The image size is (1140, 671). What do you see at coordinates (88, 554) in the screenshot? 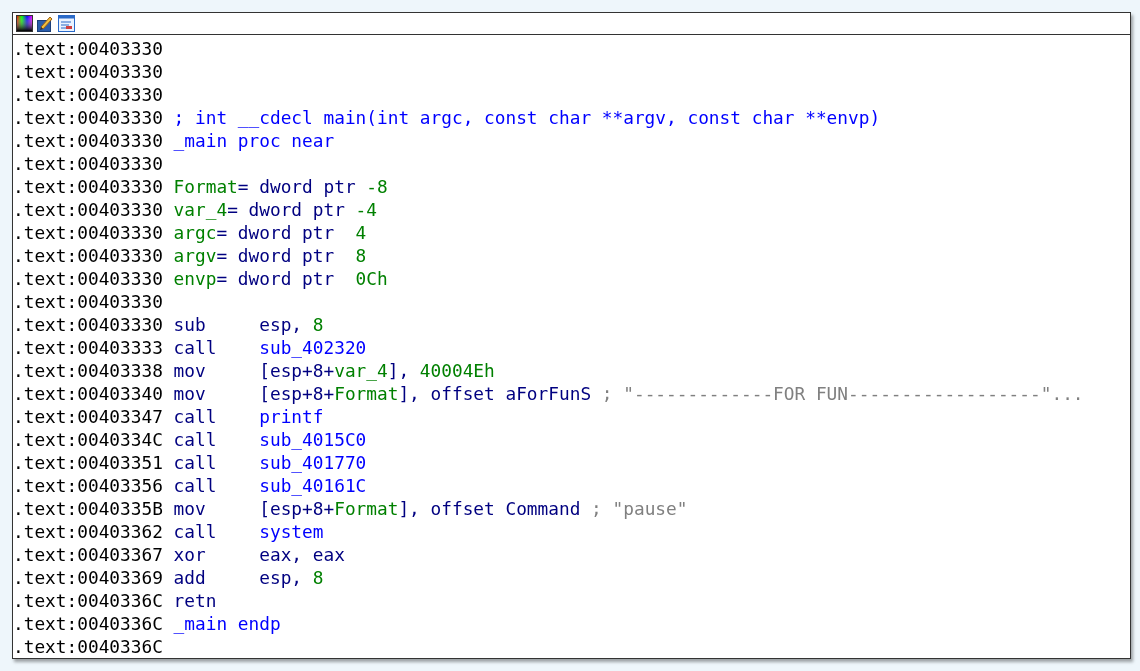
I see `line-address: .text:00403367` at bounding box center [88, 554].